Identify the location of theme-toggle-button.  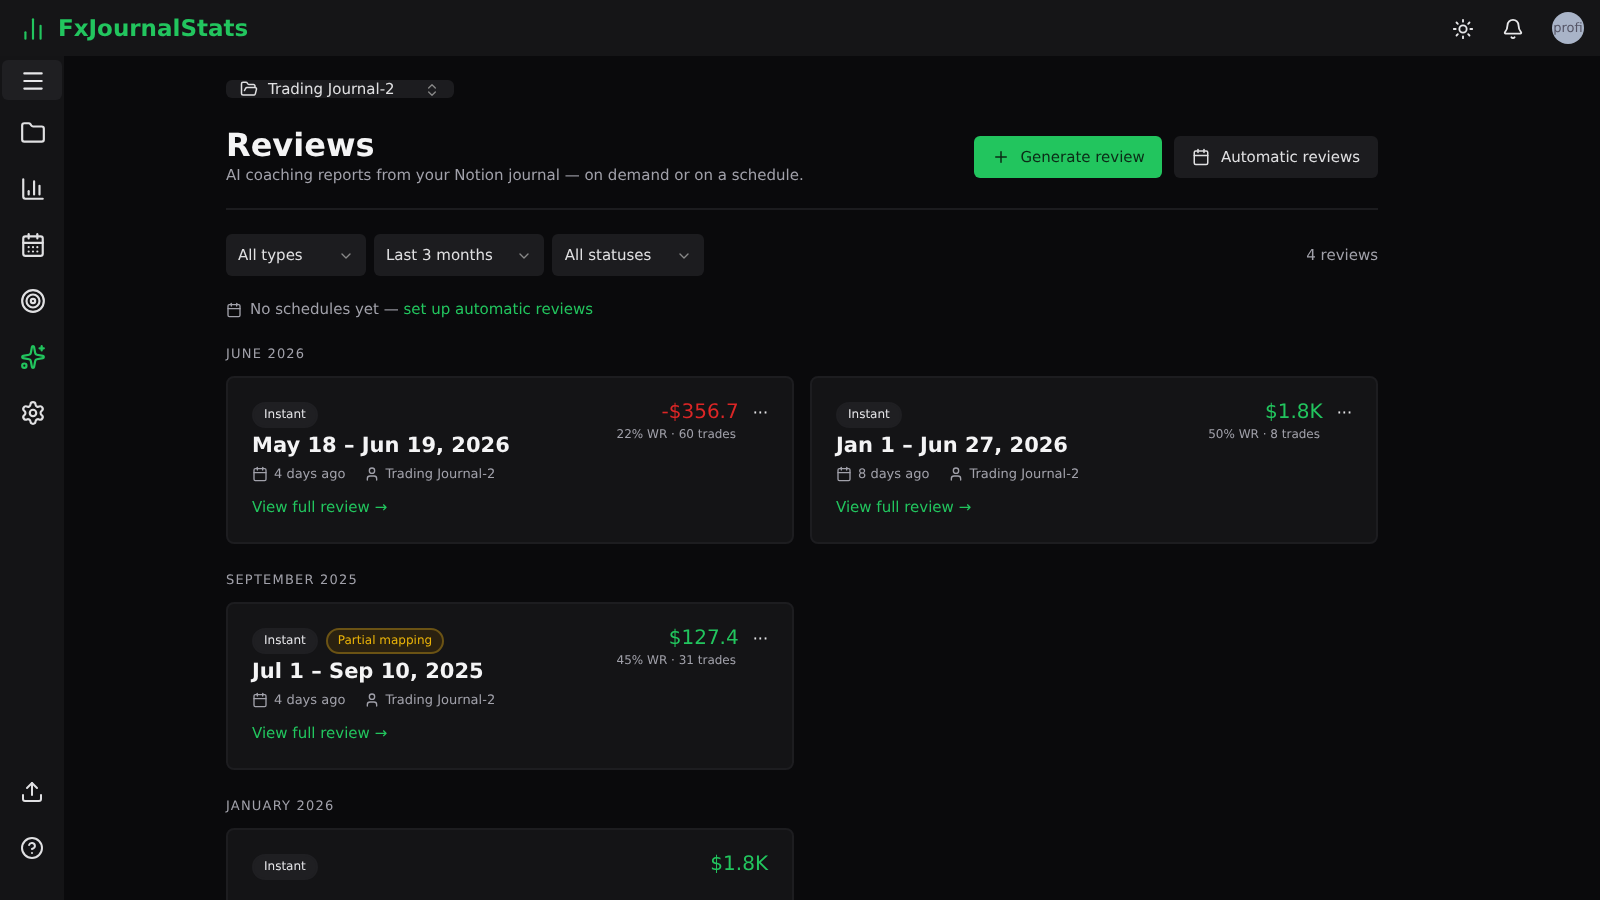
(1463, 28).